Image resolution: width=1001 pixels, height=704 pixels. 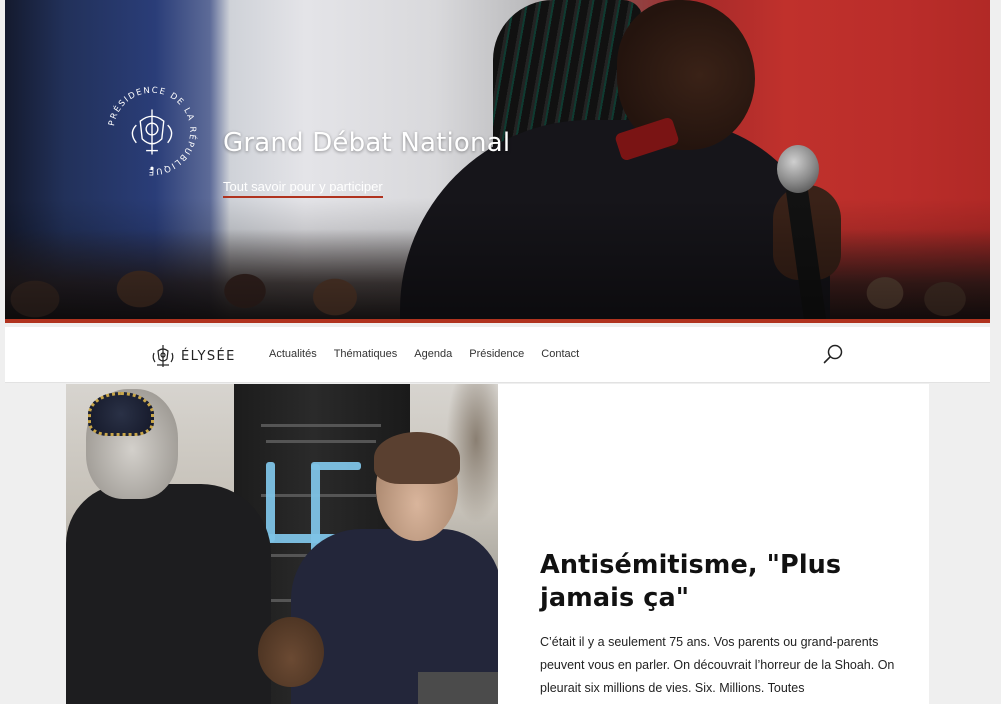 I want to click on nav-item-agenda: Agenda, so click(x=433, y=354).